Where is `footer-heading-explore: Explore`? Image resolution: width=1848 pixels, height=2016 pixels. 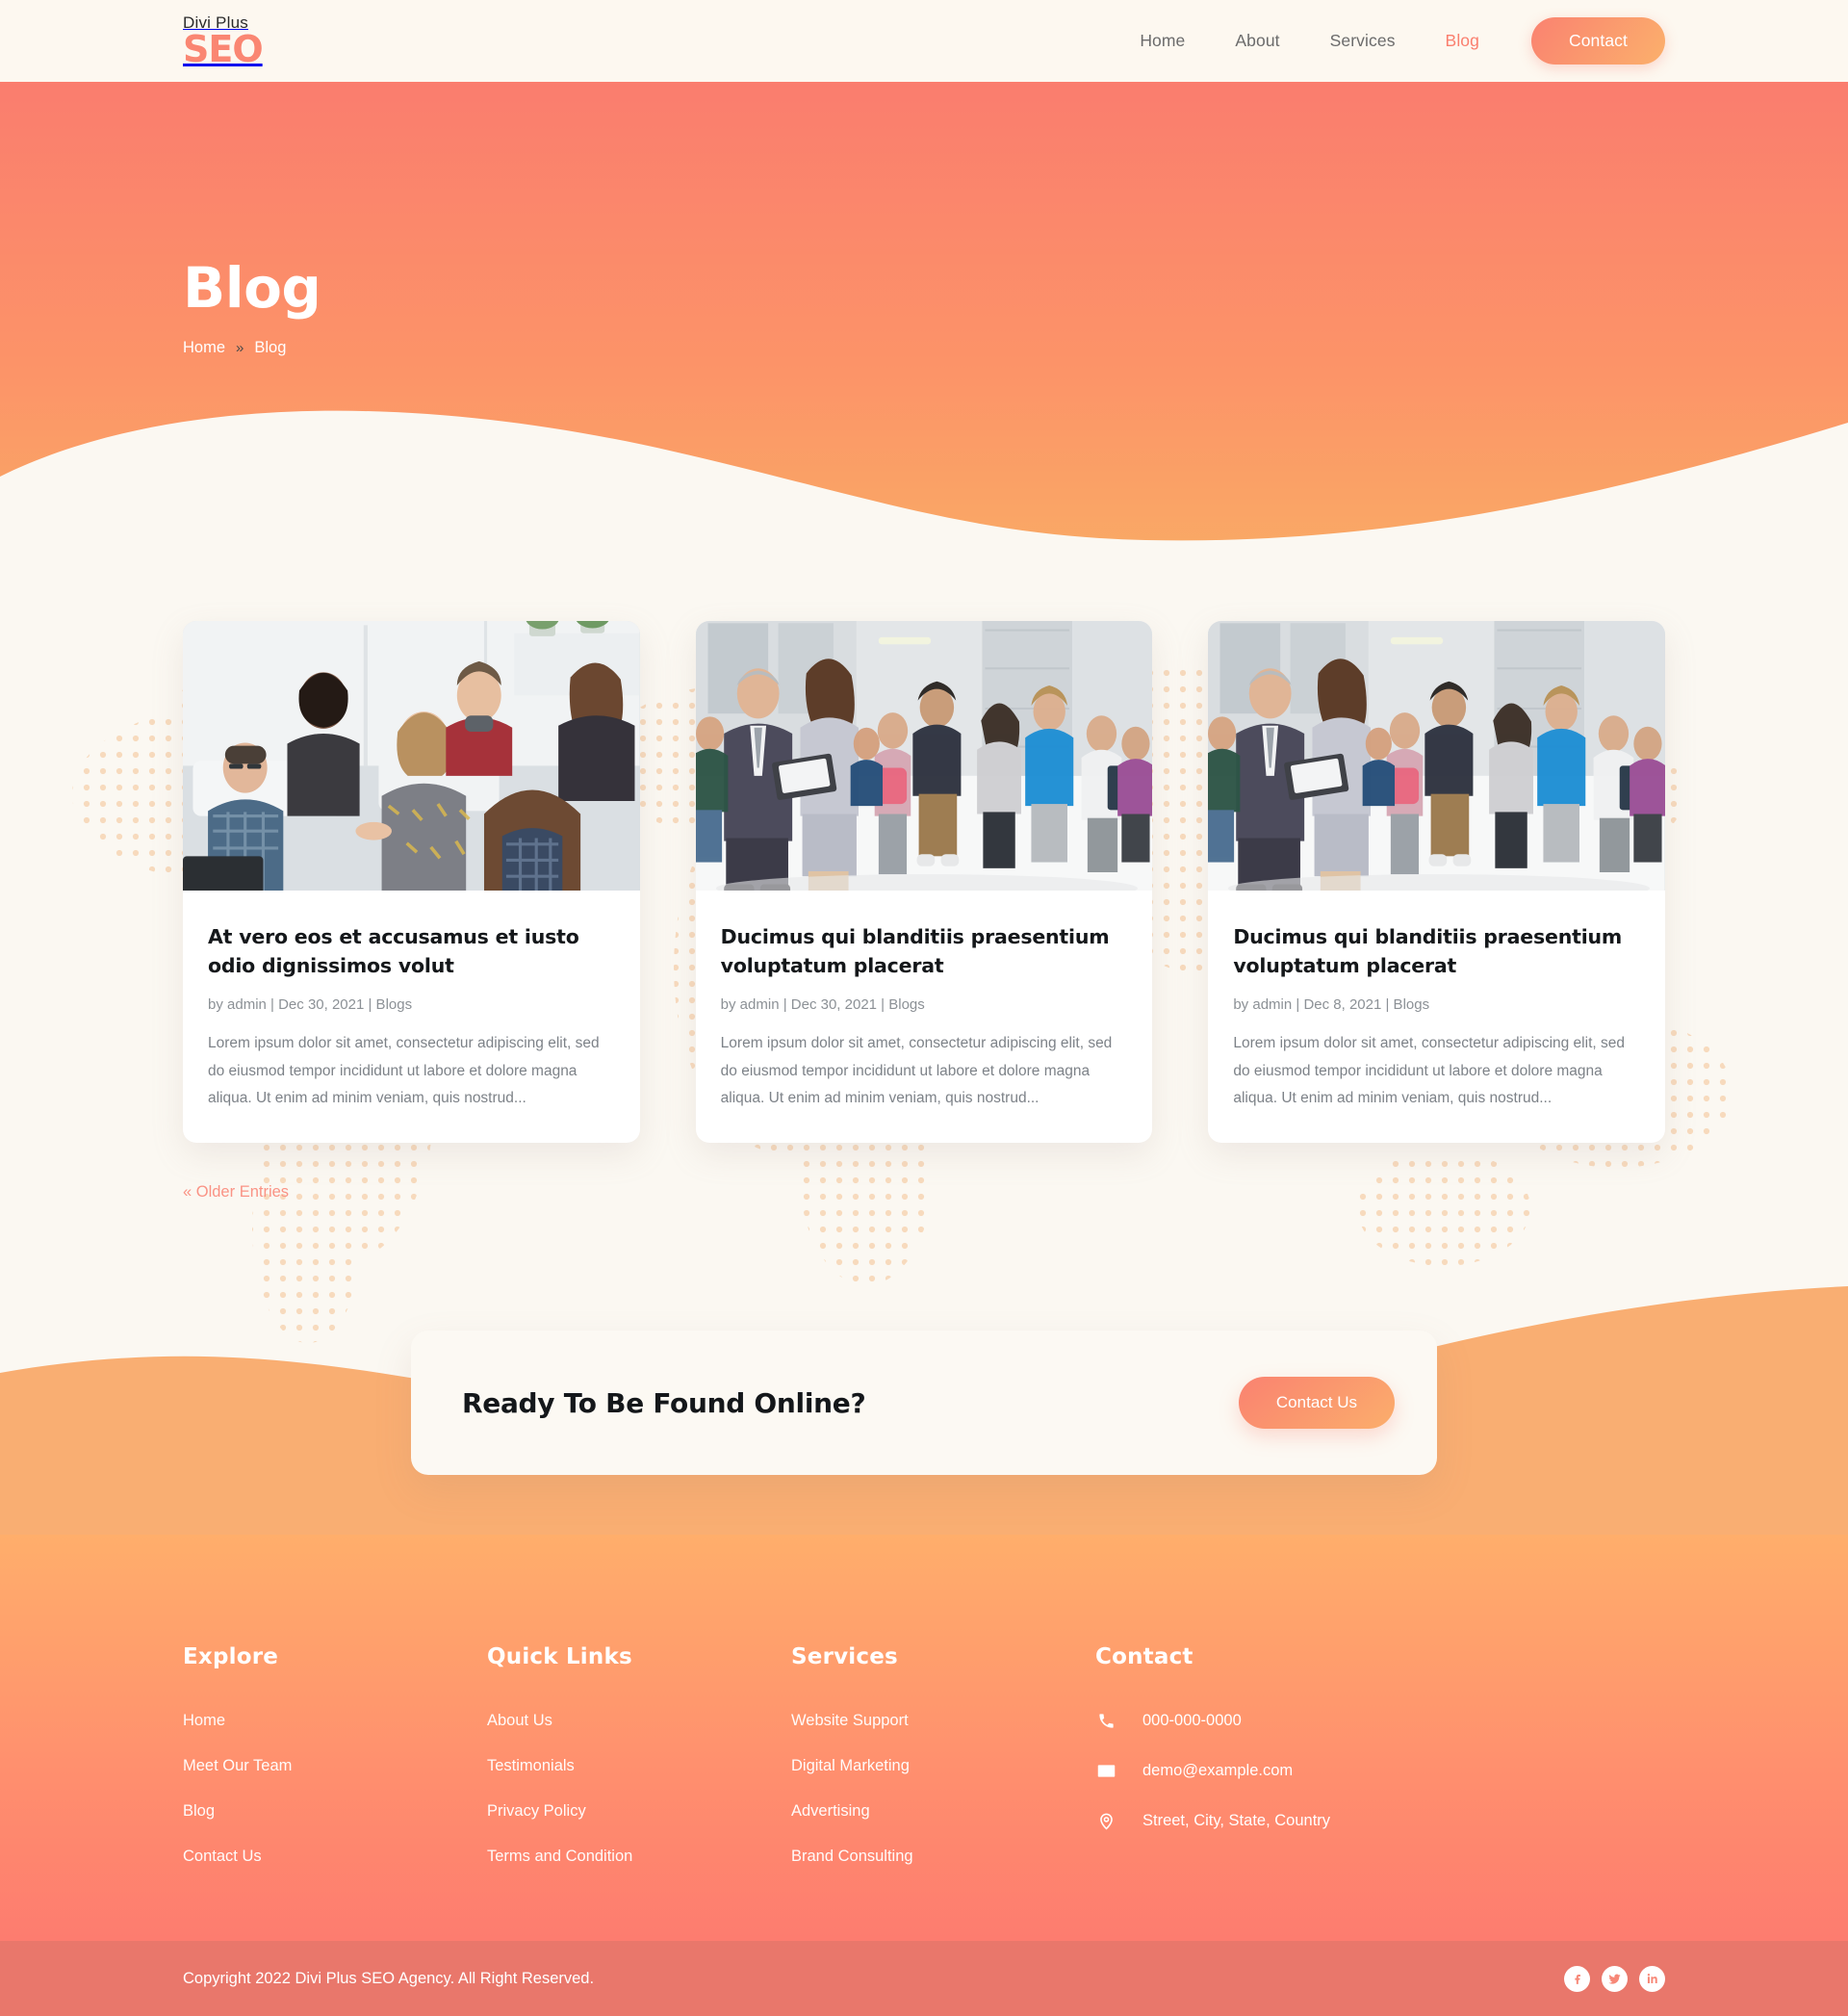
footer-heading-explore: Explore is located at coordinates (231, 1657).